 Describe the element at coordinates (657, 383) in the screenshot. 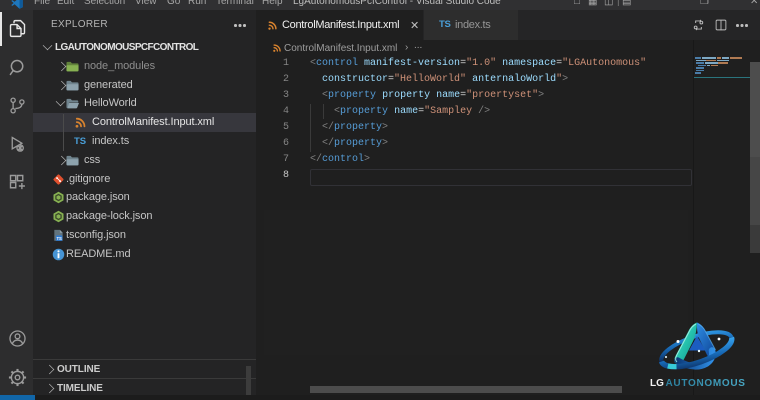

I see `svg-text: LG` at that location.